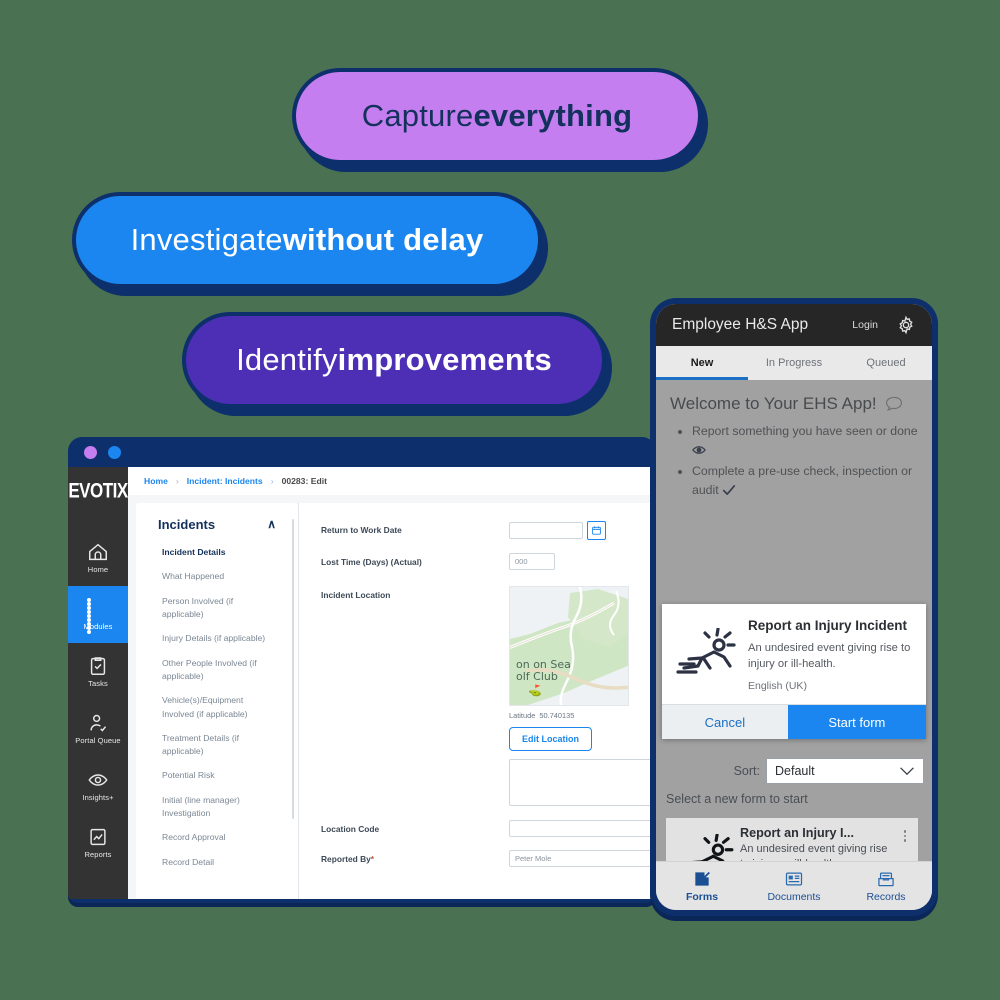 The height and width of the screenshot is (1000, 1000). What do you see at coordinates (444, 359) in the screenshot?
I see `pill-identify-bold: improvements` at bounding box center [444, 359].